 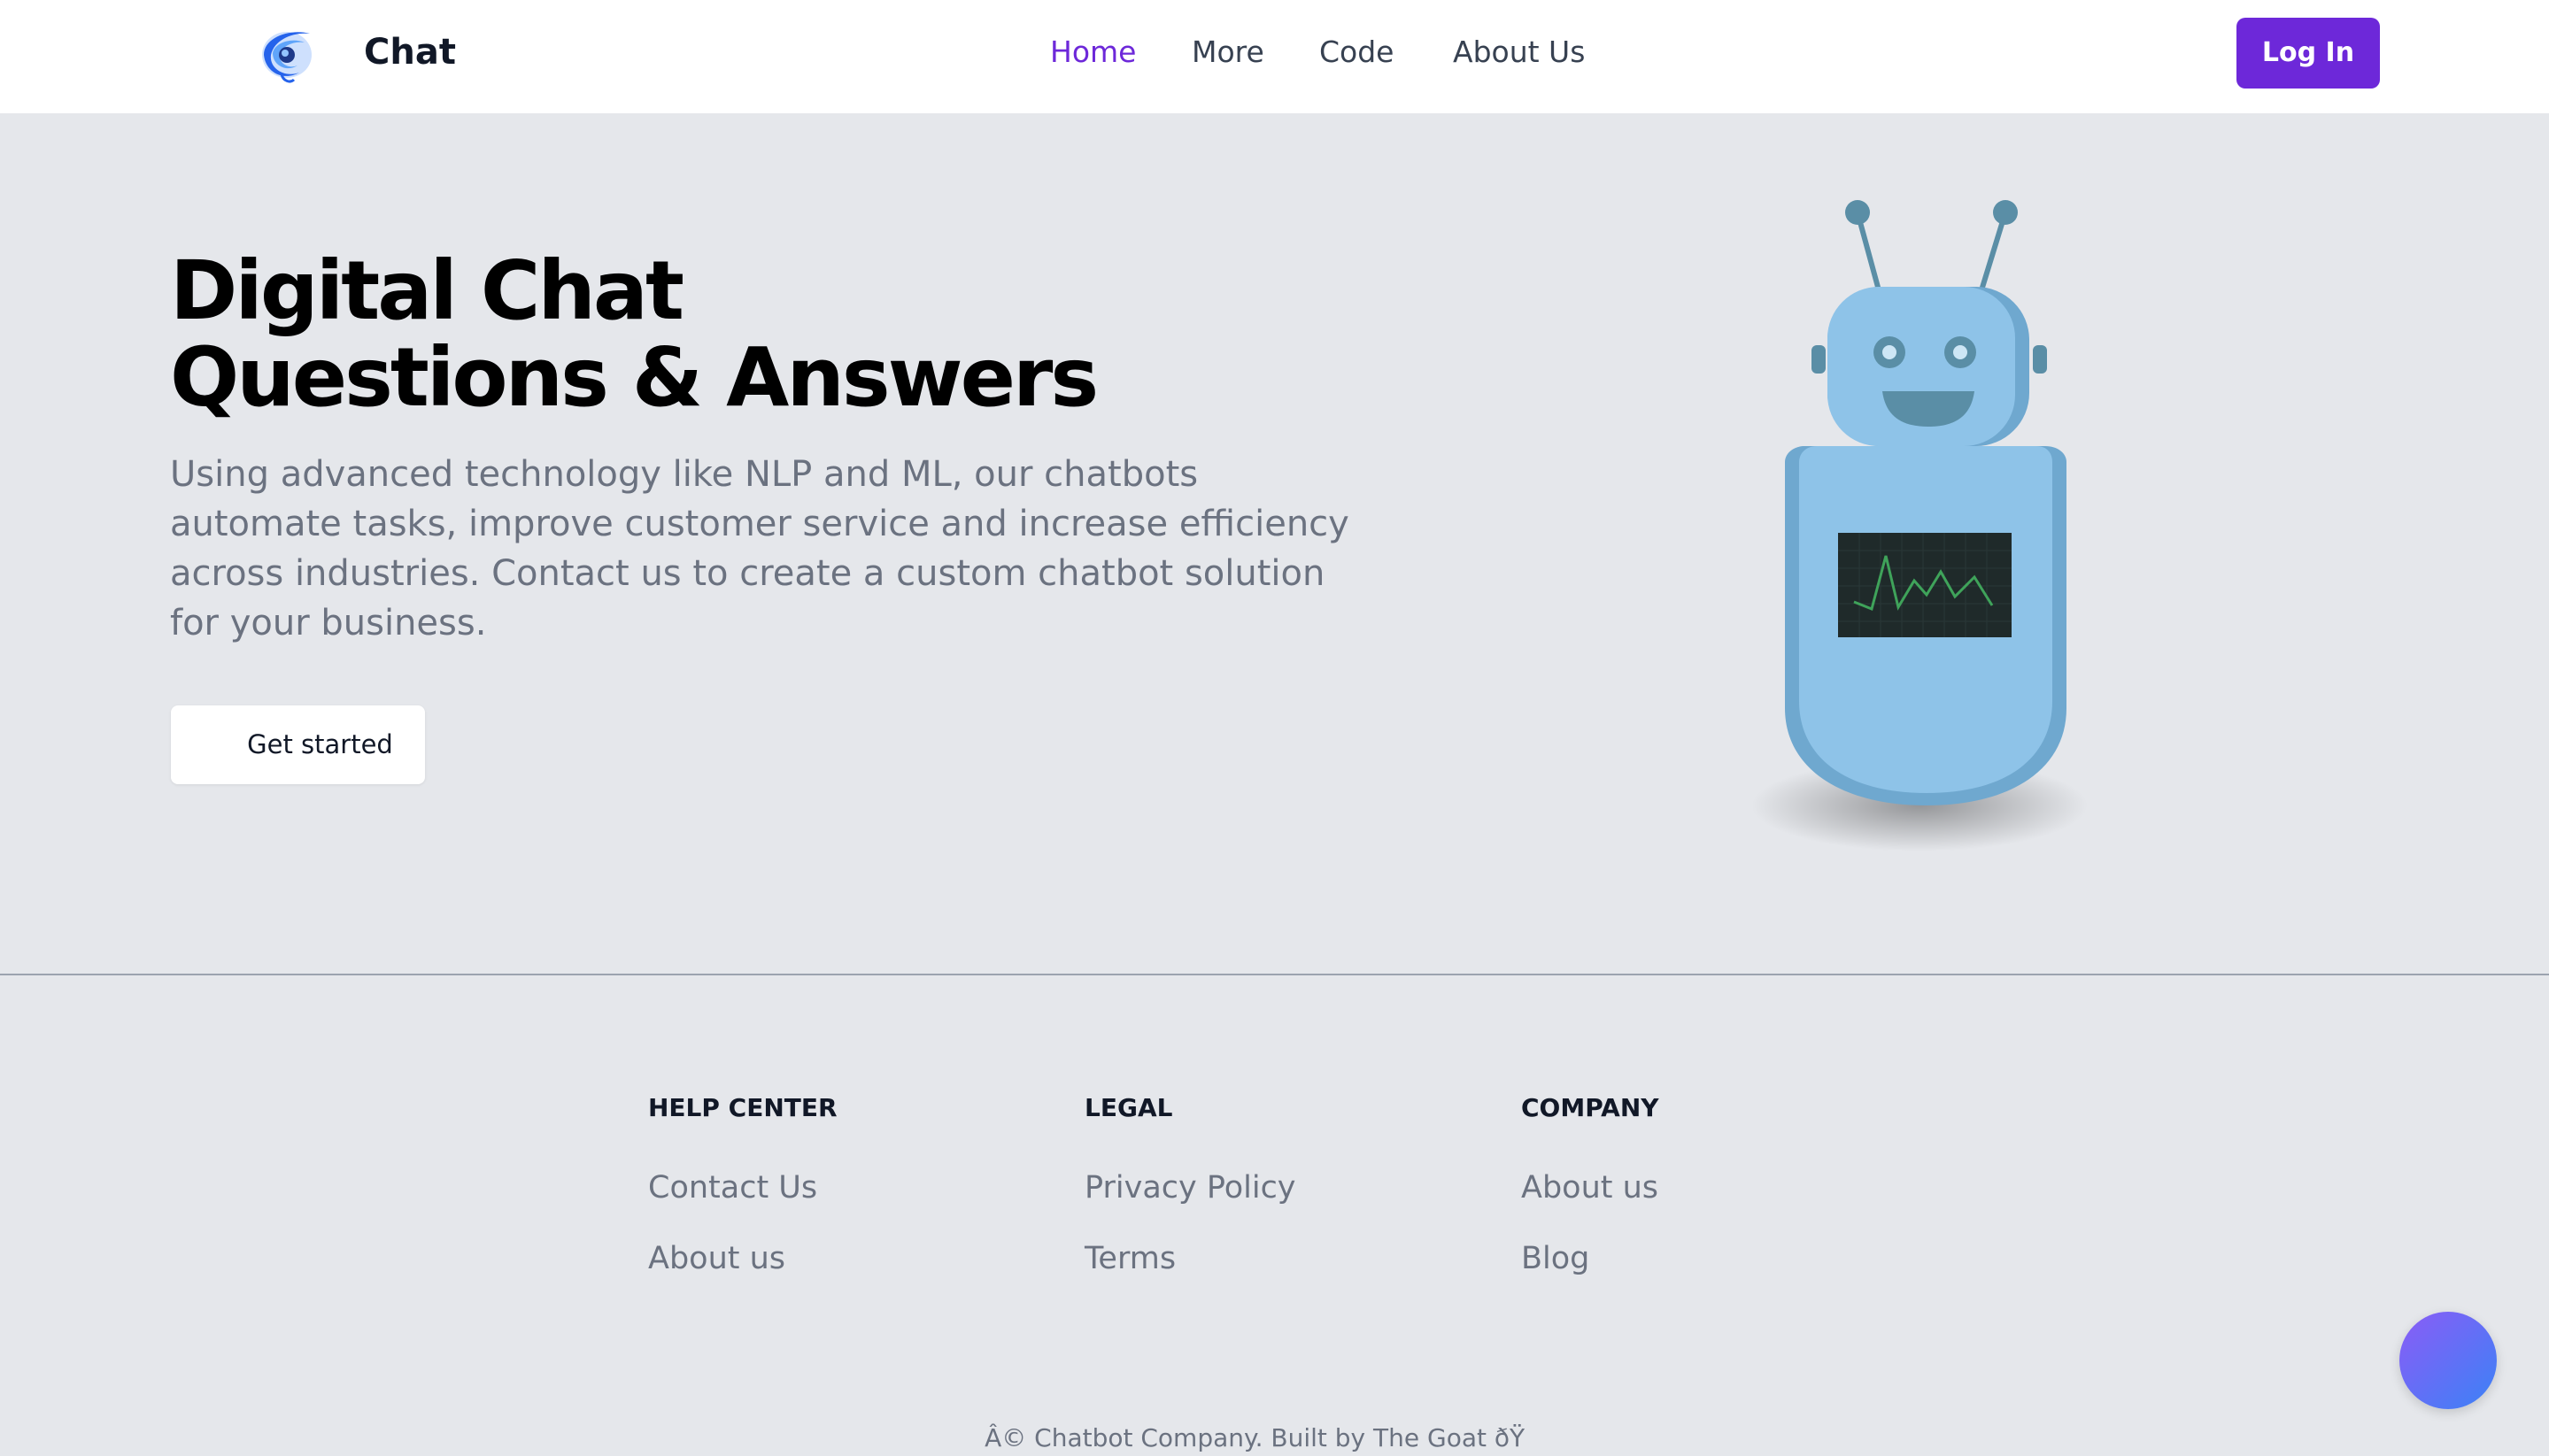 What do you see at coordinates (1274, 56) in the screenshot?
I see `top-navbar: Chat Home More Code About Us Log In` at bounding box center [1274, 56].